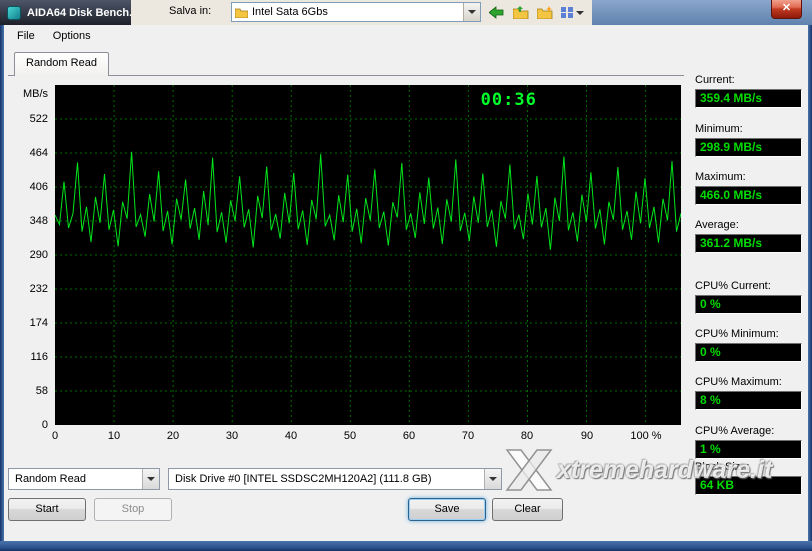  What do you see at coordinates (587, 436) in the screenshot?
I see `x-tick: 90` at bounding box center [587, 436].